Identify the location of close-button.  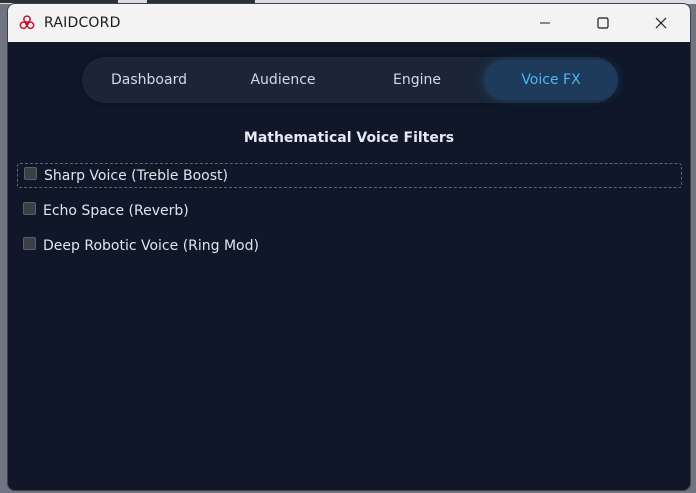
(661, 23).